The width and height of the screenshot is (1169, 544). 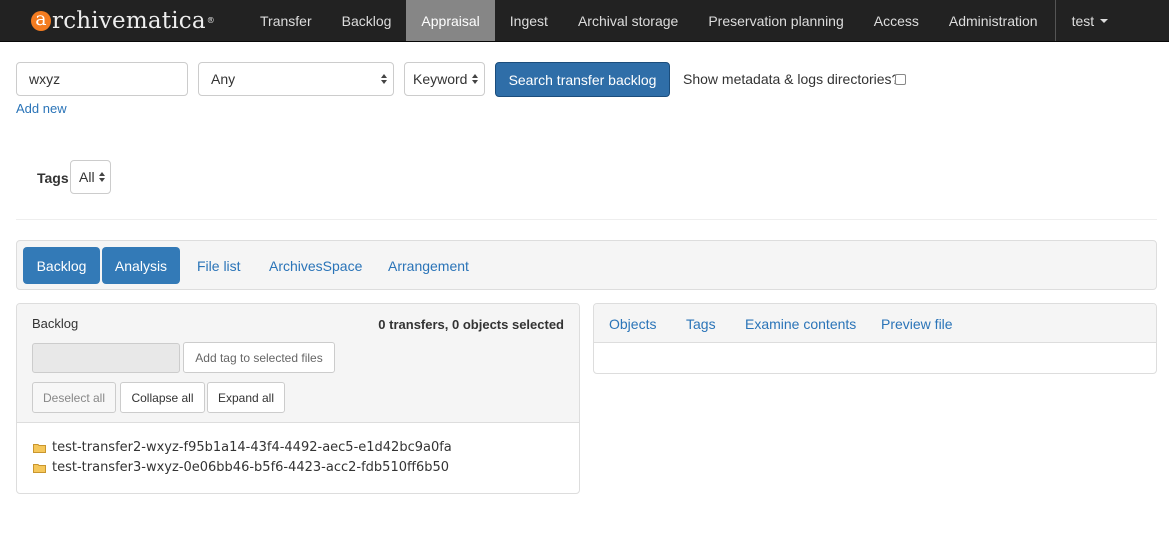 What do you see at coordinates (582, 79) in the screenshot?
I see `search-transfer-backlog-button: Search transfer backlog` at bounding box center [582, 79].